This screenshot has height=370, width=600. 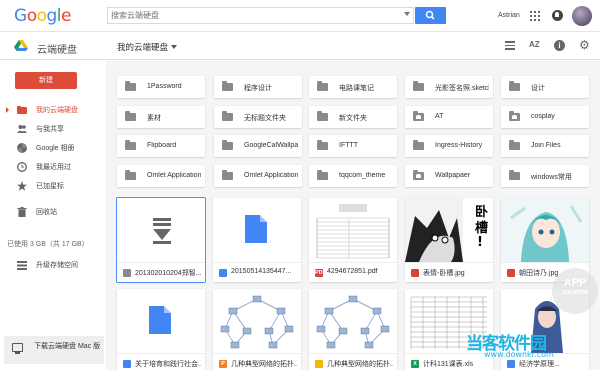 I want to click on folder-item: Flipboard, so click(x=161, y=146).